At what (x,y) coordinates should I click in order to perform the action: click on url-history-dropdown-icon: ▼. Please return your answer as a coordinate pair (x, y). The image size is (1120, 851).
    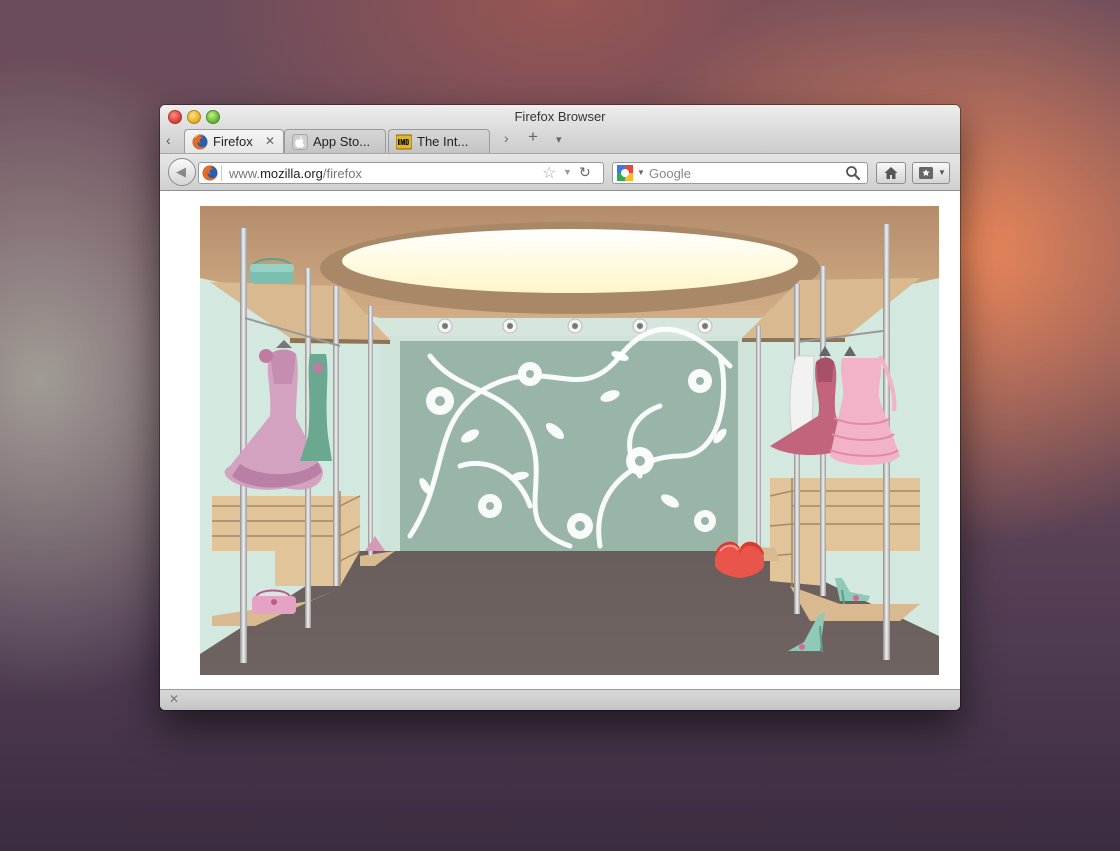
    Looking at the image, I should click on (567, 172).